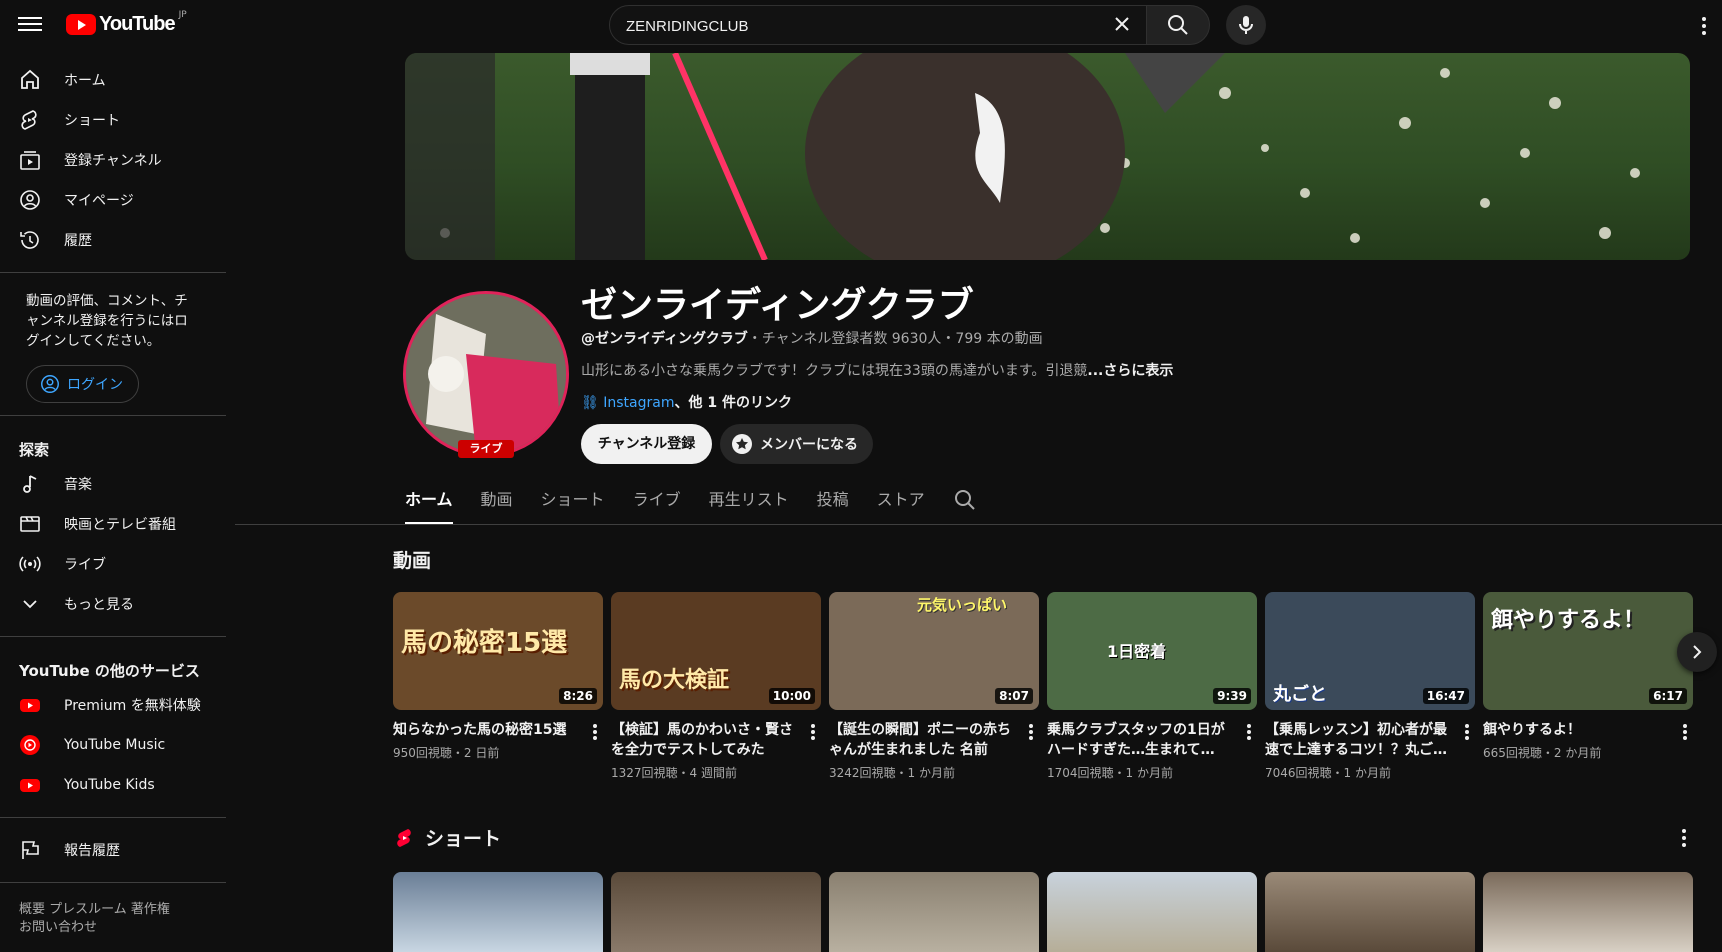 Image resolution: width=1722 pixels, height=952 pixels. Describe the element at coordinates (573, 504) in the screenshot. I see `tab-shorts: ショート` at that location.